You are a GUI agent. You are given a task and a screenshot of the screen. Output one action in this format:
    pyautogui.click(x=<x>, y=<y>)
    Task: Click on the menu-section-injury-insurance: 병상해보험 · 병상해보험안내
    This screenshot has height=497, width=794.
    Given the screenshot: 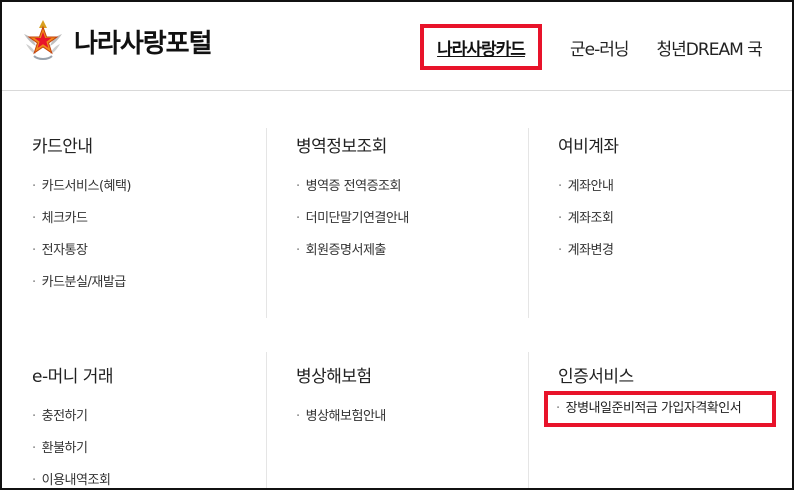 What is the action you would take?
    pyautogui.click(x=411, y=397)
    